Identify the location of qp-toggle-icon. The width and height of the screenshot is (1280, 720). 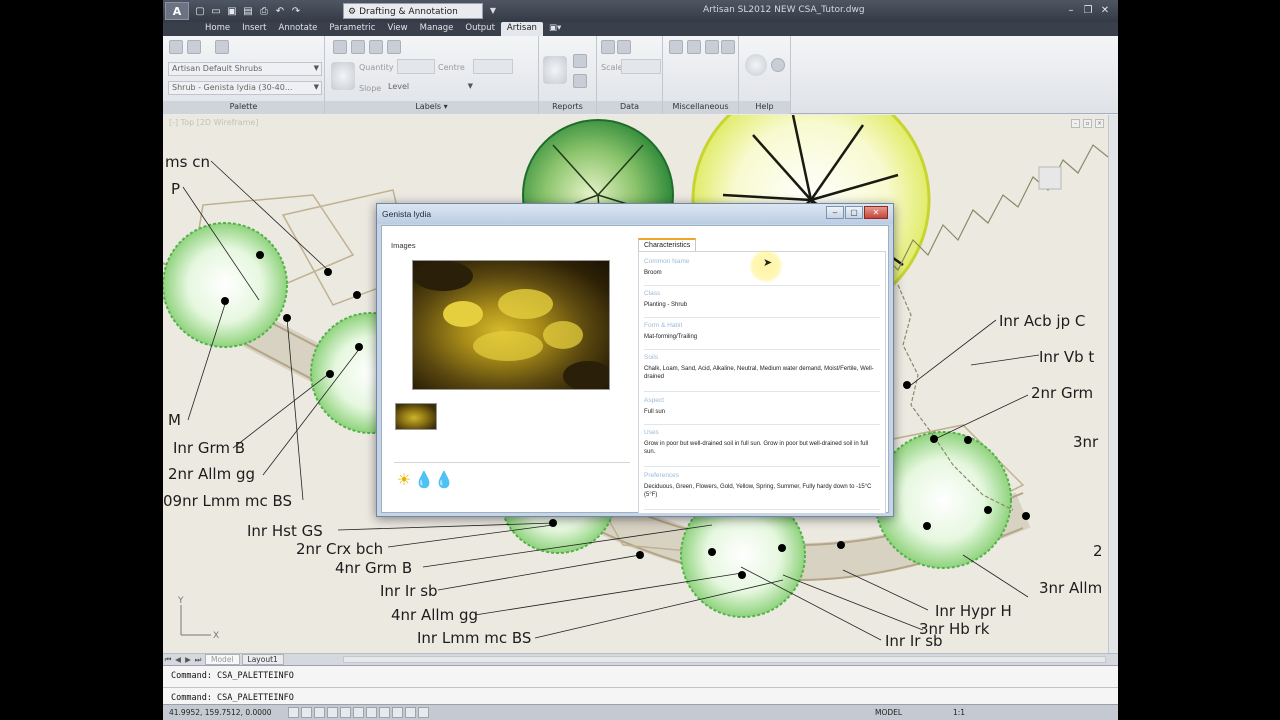
(423, 712).